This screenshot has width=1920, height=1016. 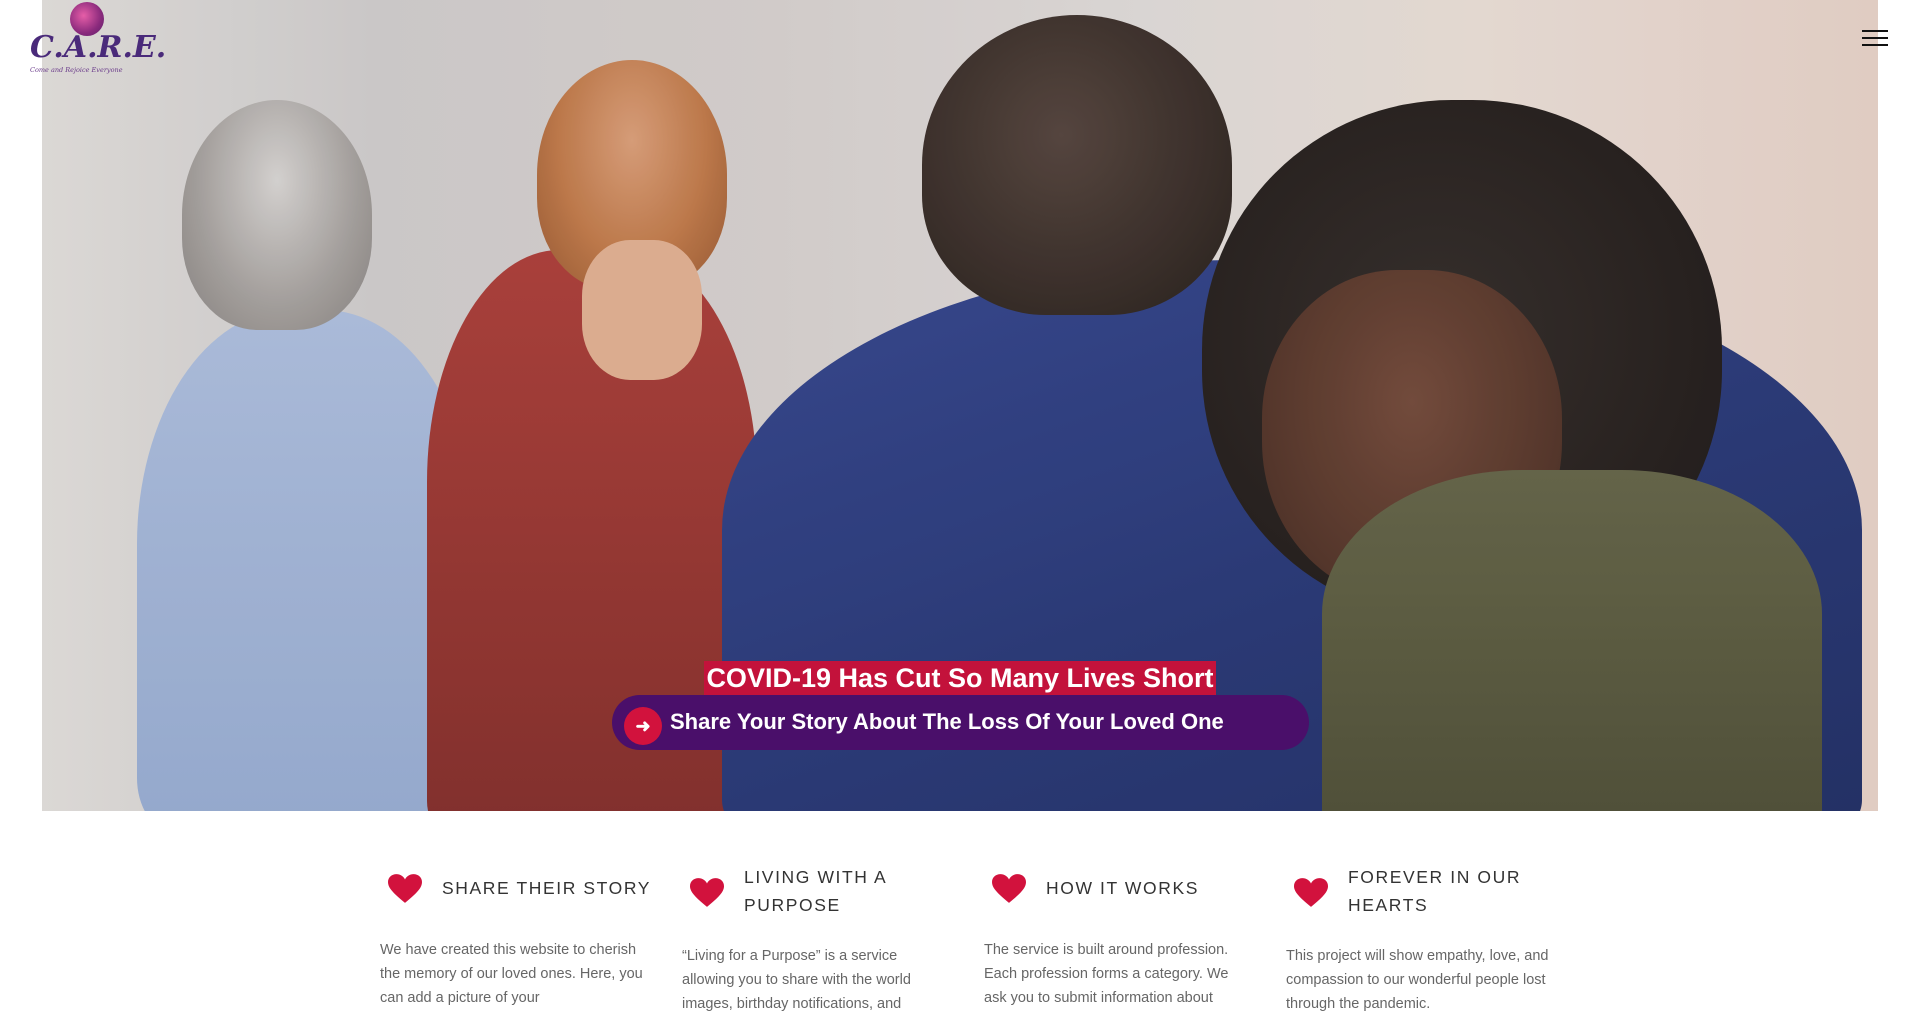 I want to click on feature-title: HOW IT WORKS, so click(x=1123, y=888).